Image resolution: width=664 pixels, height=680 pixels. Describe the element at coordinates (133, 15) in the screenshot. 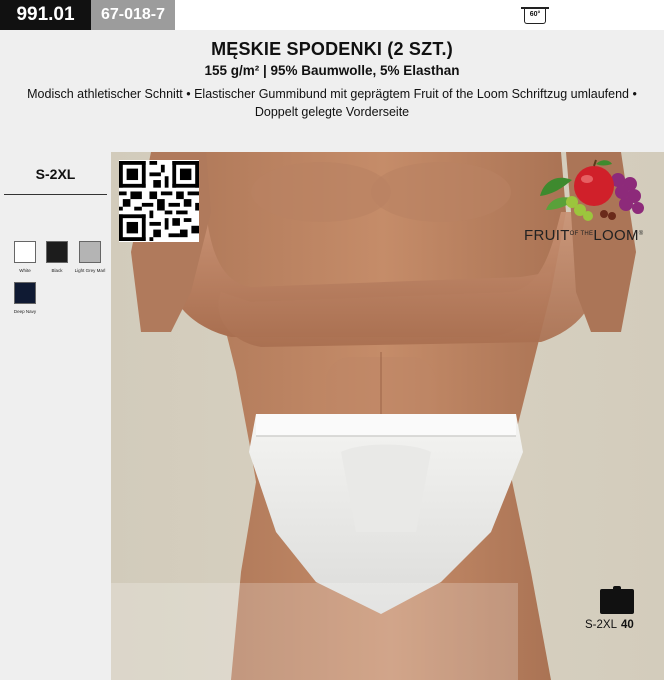

I see `supplier-code: 67-018-7` at that location.